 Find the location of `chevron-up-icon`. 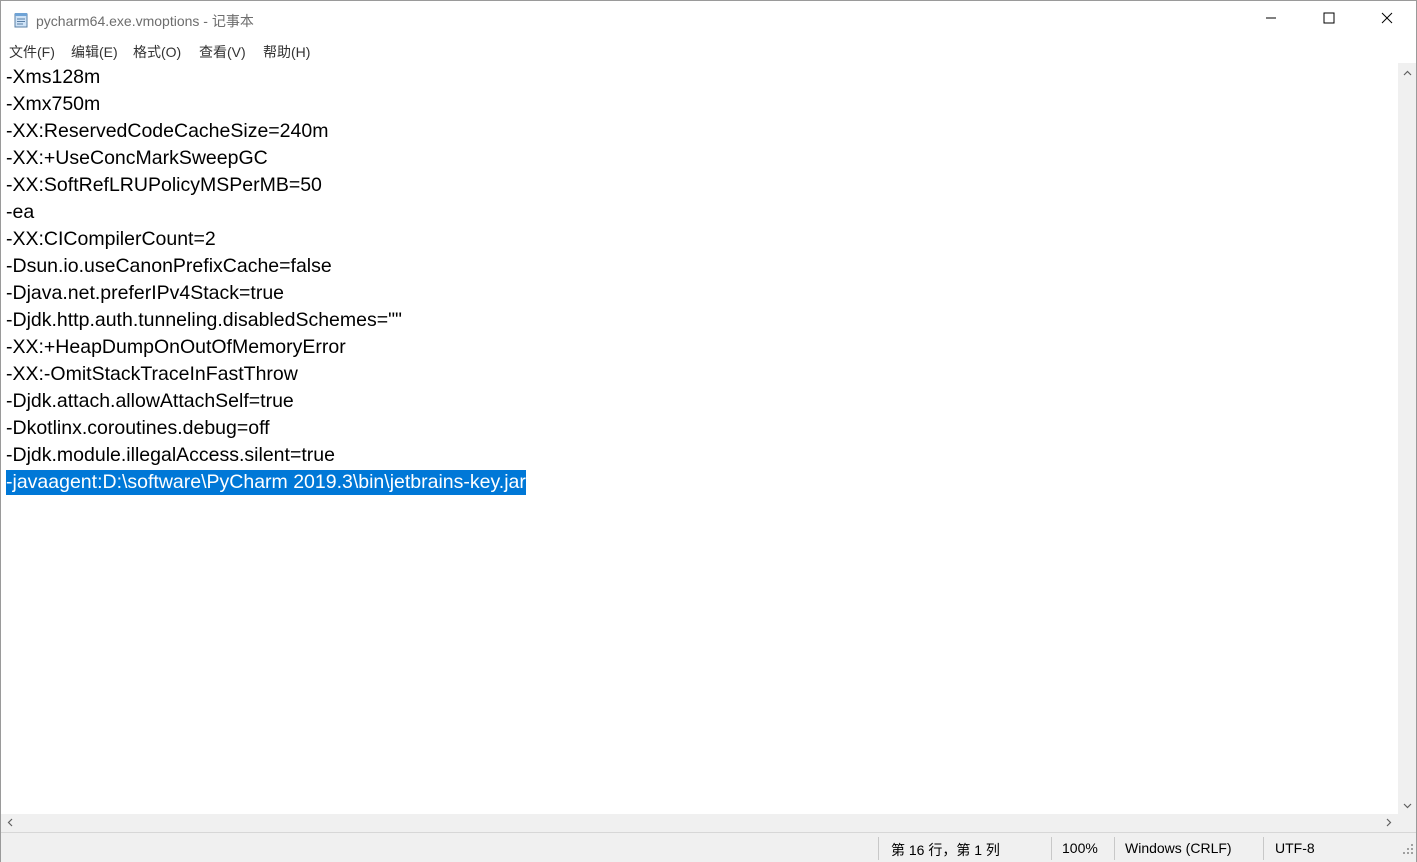

chevron-up-icon is located at coordinates (1407, 72).